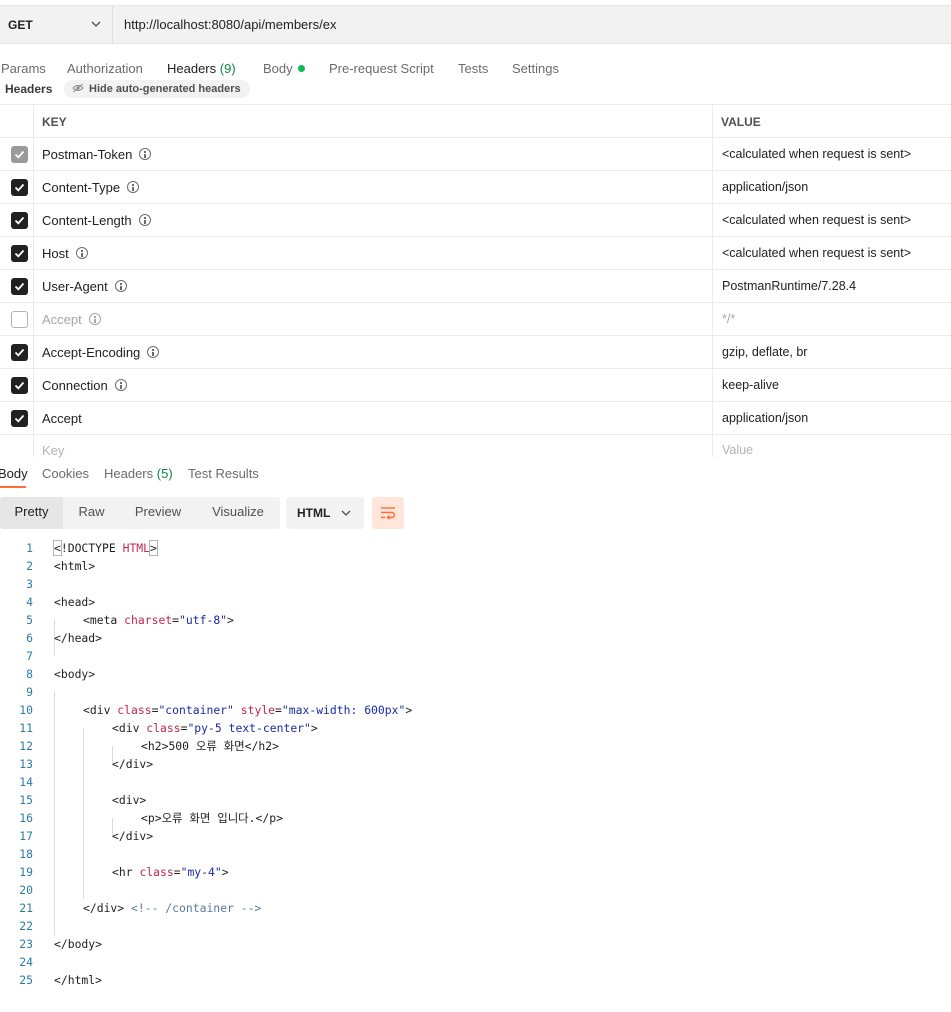  I want to click on new-value-input: Value, so click(737, 450).